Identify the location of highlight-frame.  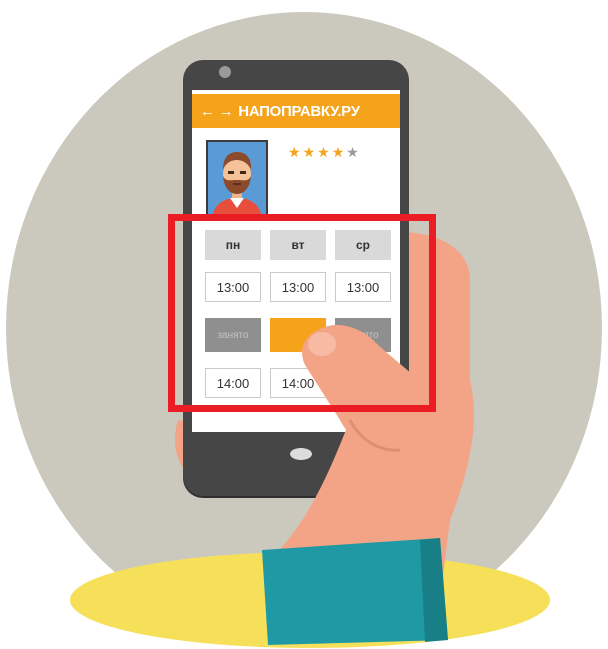
(302, 313).